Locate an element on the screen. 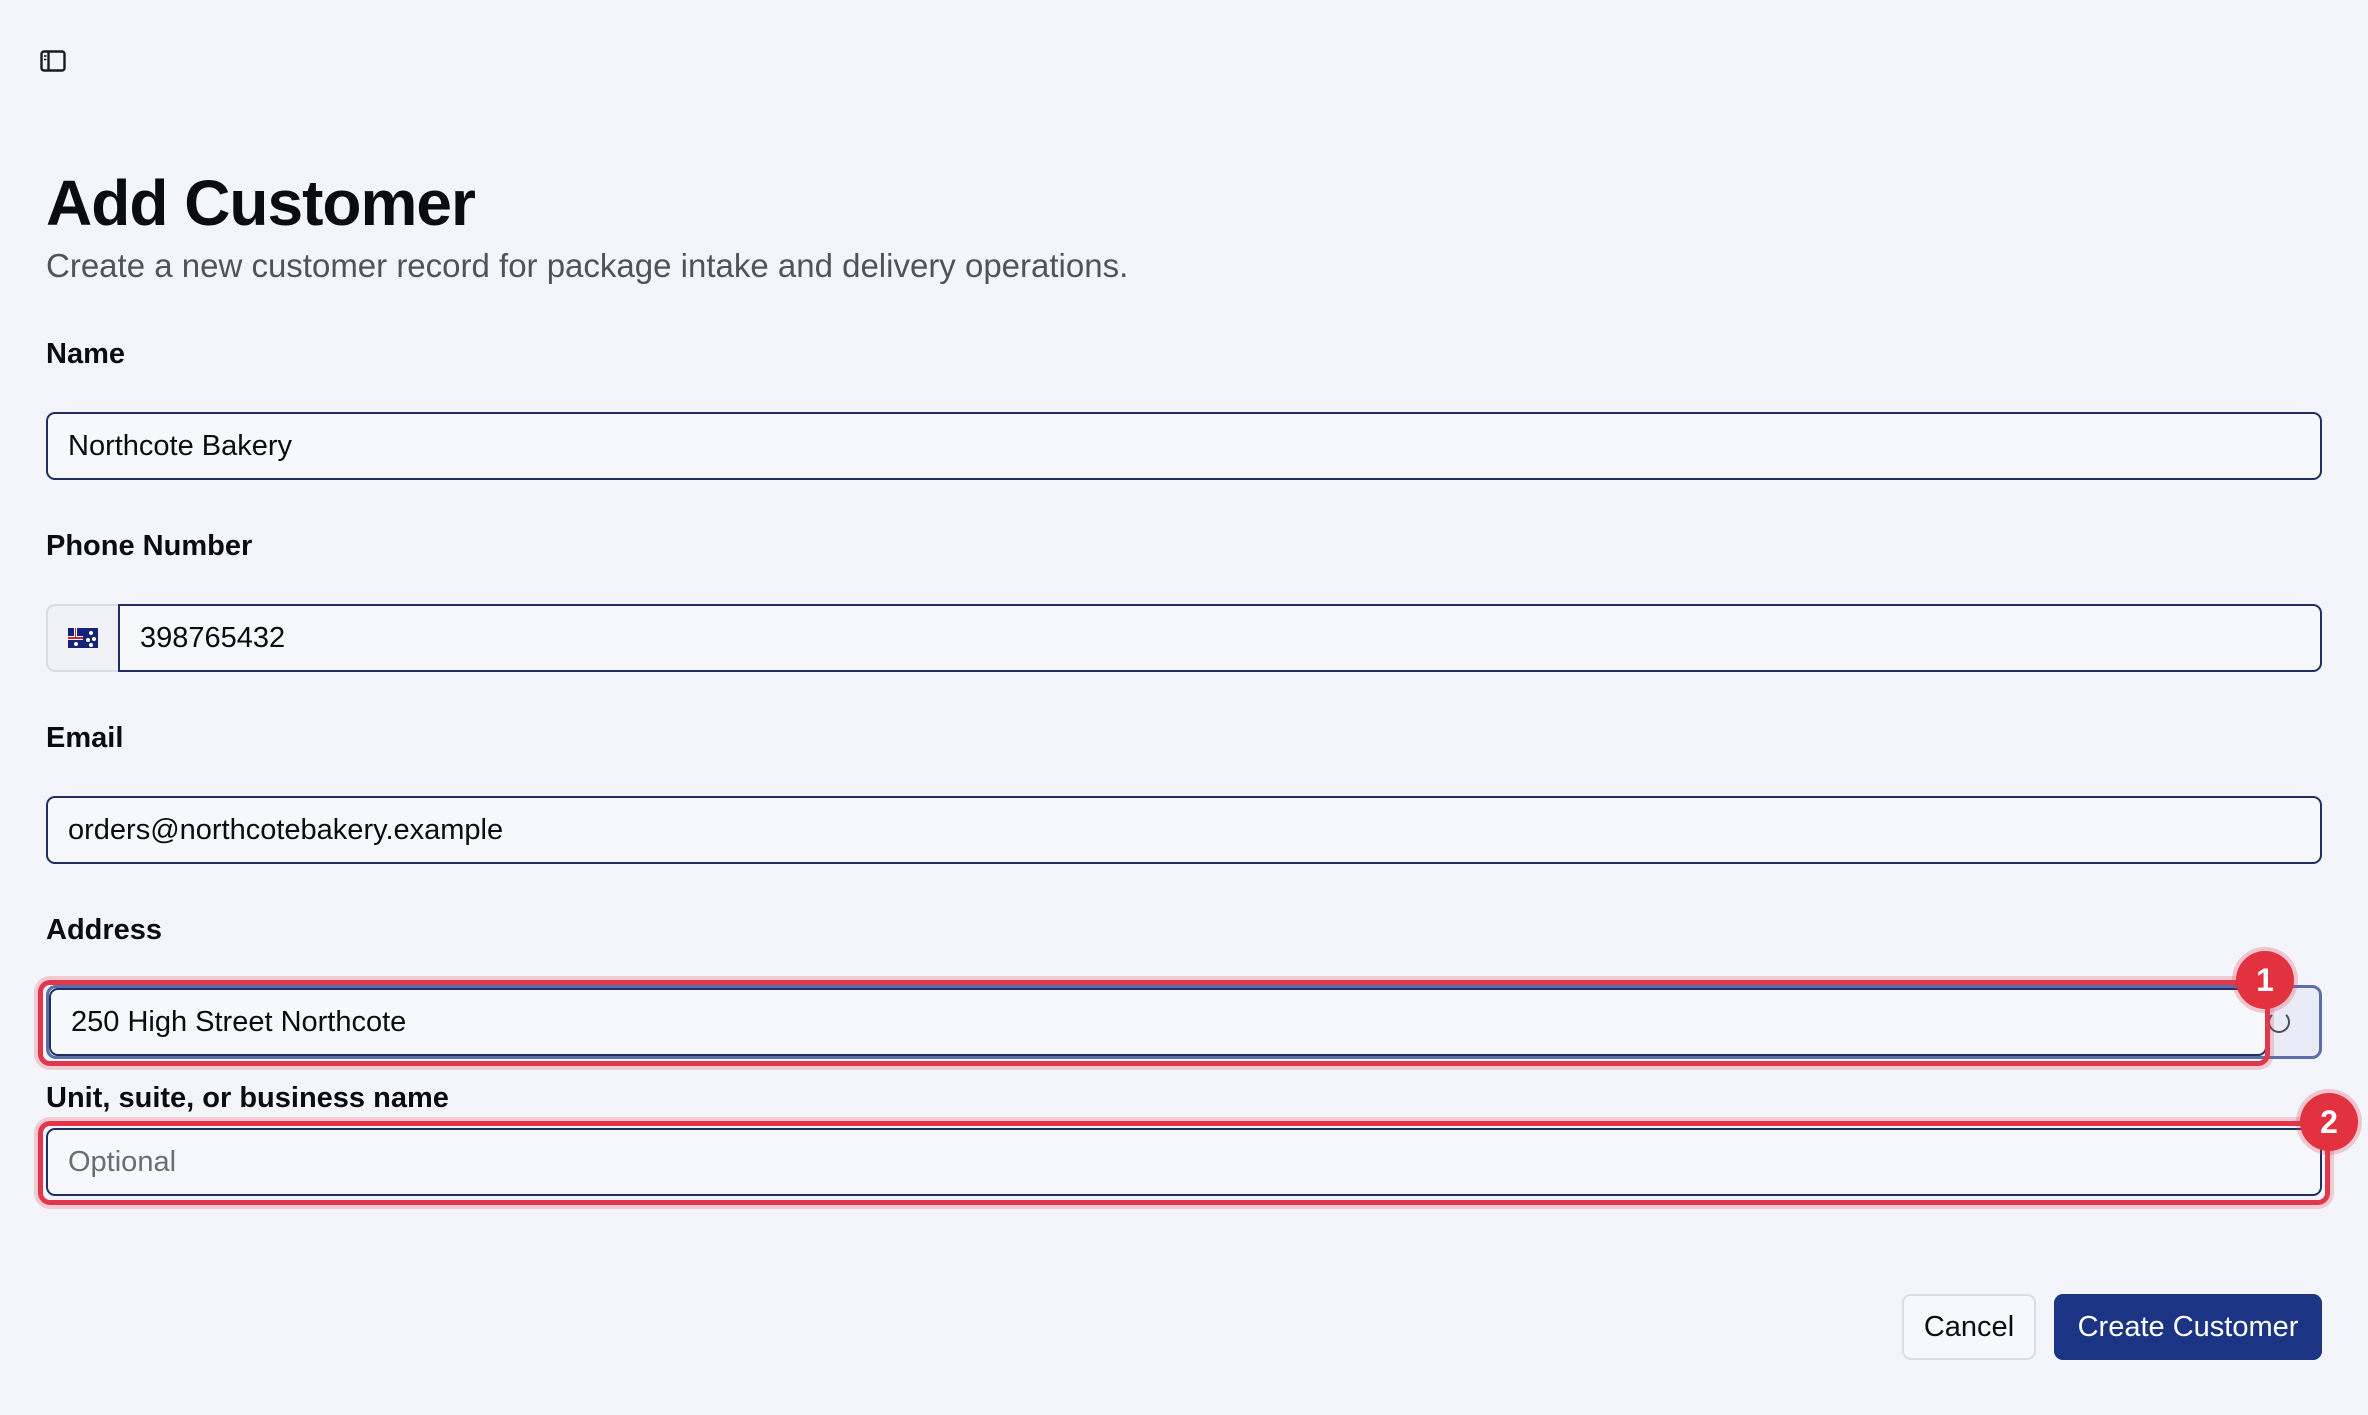 The image size is (2368, 1415). phone-input is located at coordinates (1220, 638).